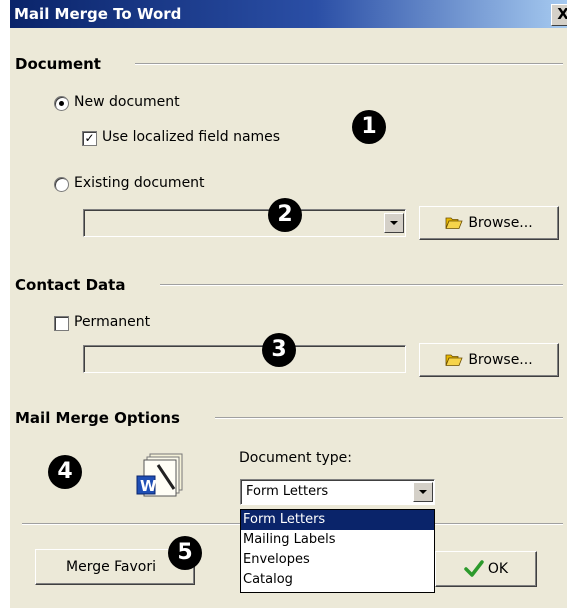  What do you see at coordinates (285, 215) in the screenshot?
I see `callout-marker-2: 2` at bounding box center [285, 215].